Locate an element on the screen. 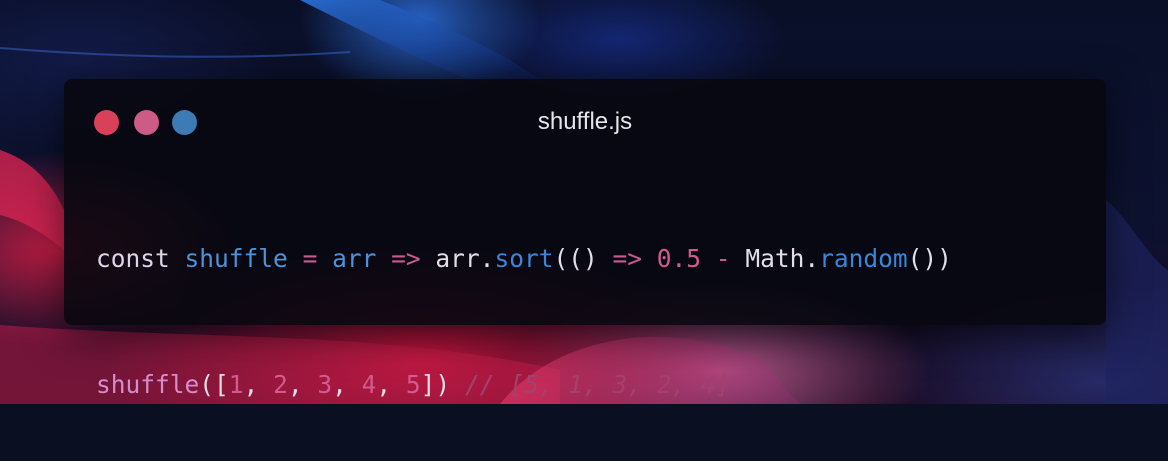 Image resolution: width=1168 pixels, height=461 pixels. operator-equals: = is located at coordinates (310, 258).